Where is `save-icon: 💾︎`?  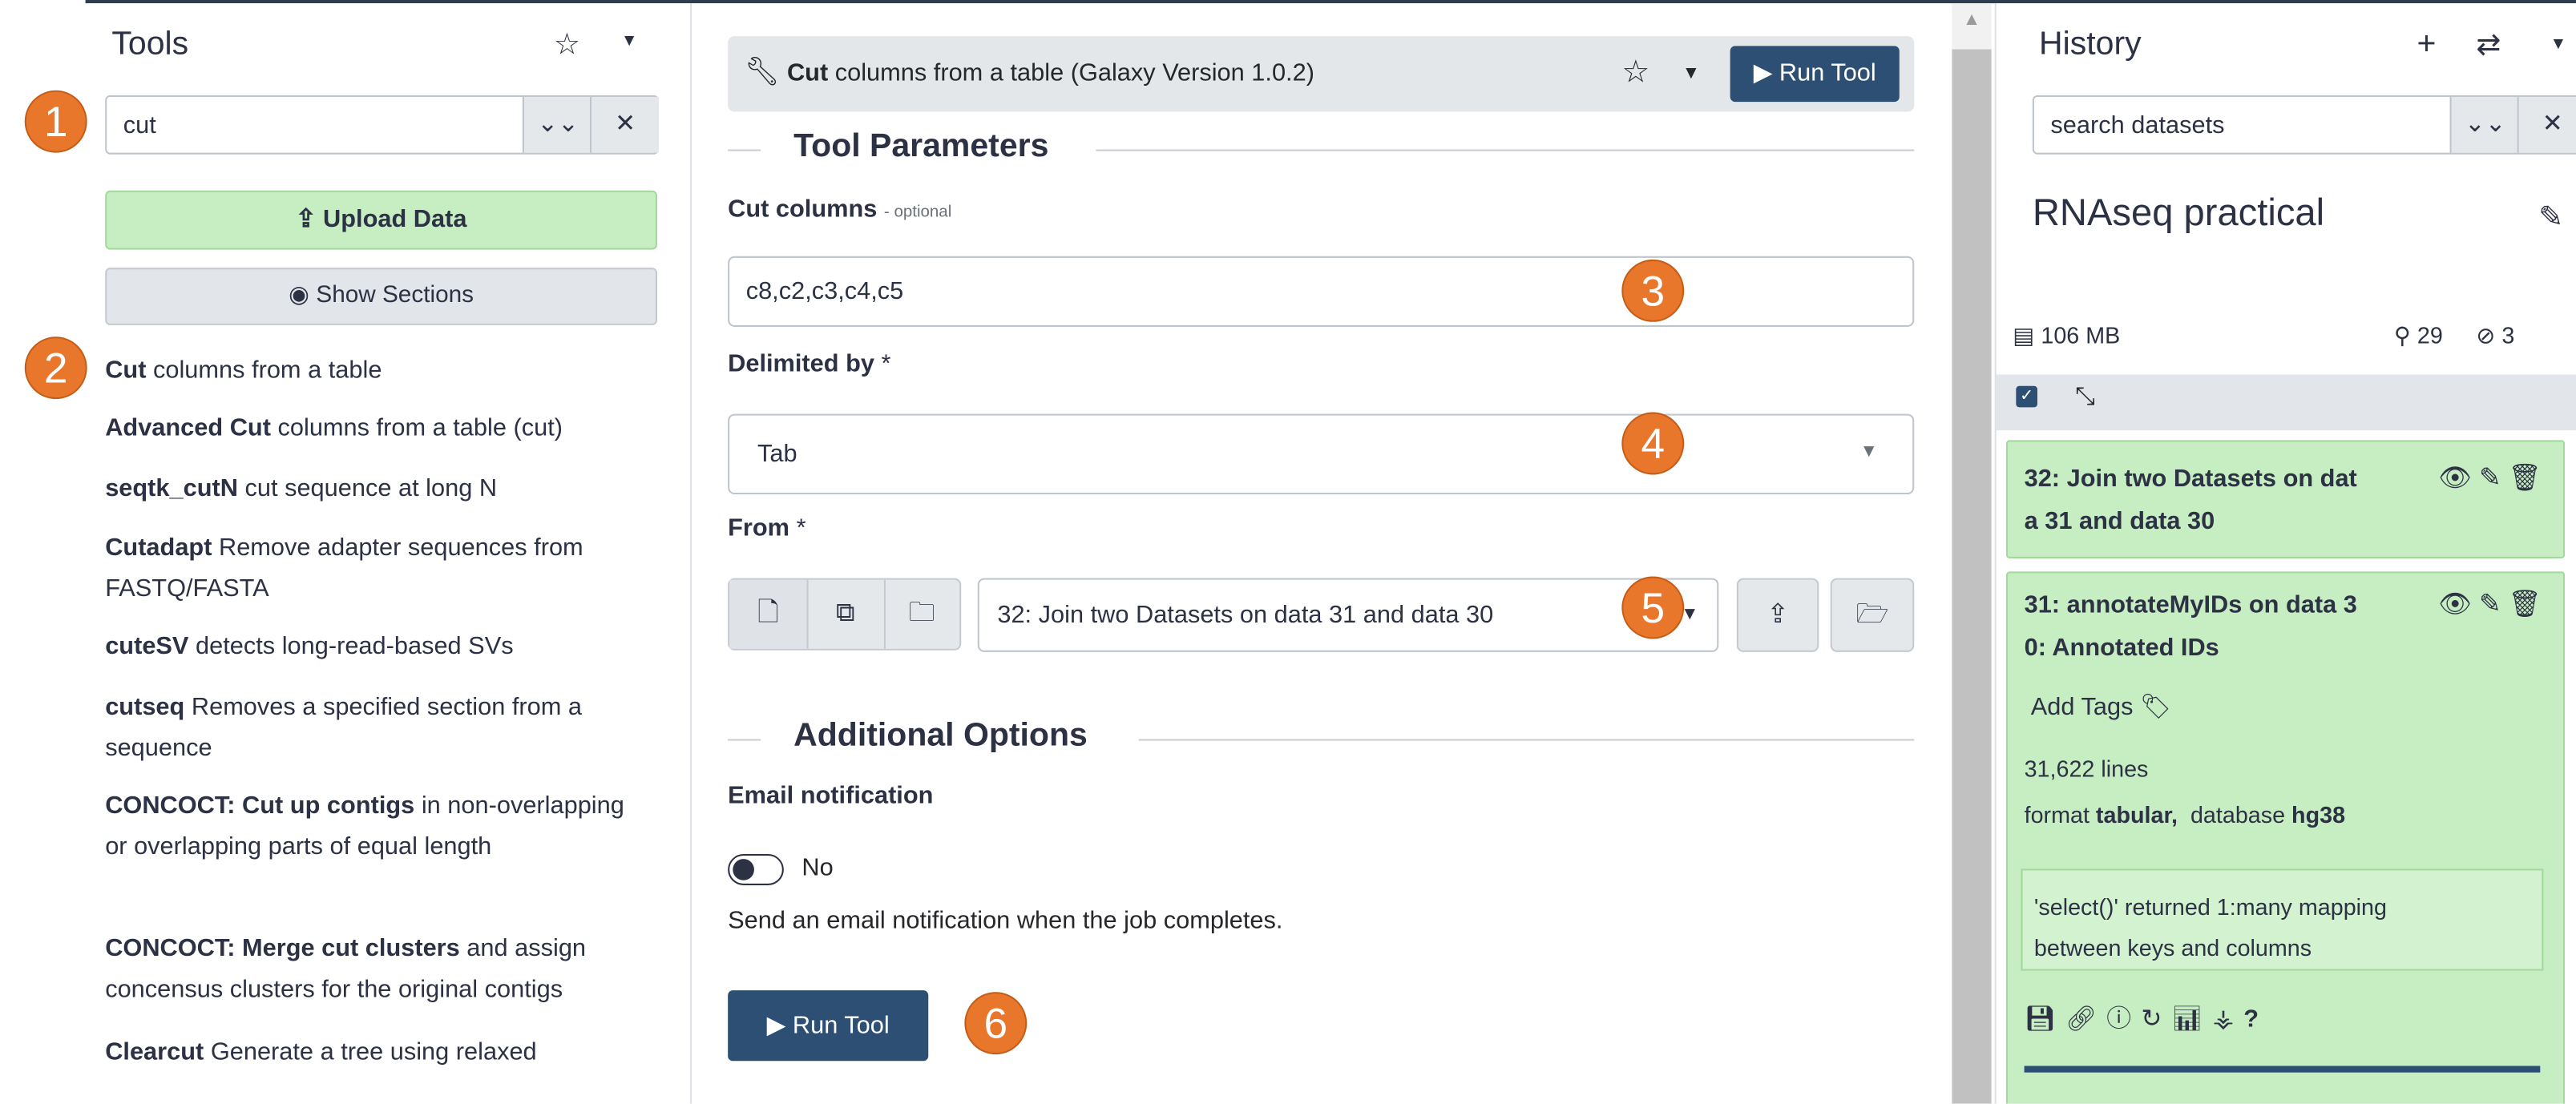
save-icon: 💾︎ is located at coordinates (2045, 1019).